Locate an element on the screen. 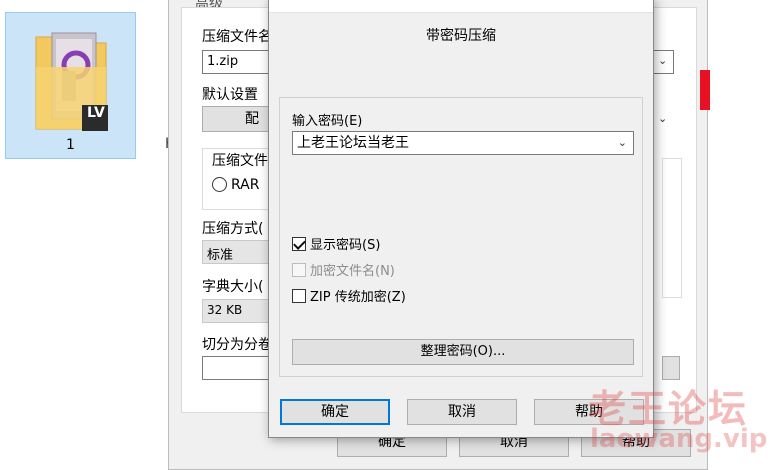 Image resolution: width=772 pixels, height=470 pixels. compression-method-label: 压缩方式( is located at coordinates (233, 229).